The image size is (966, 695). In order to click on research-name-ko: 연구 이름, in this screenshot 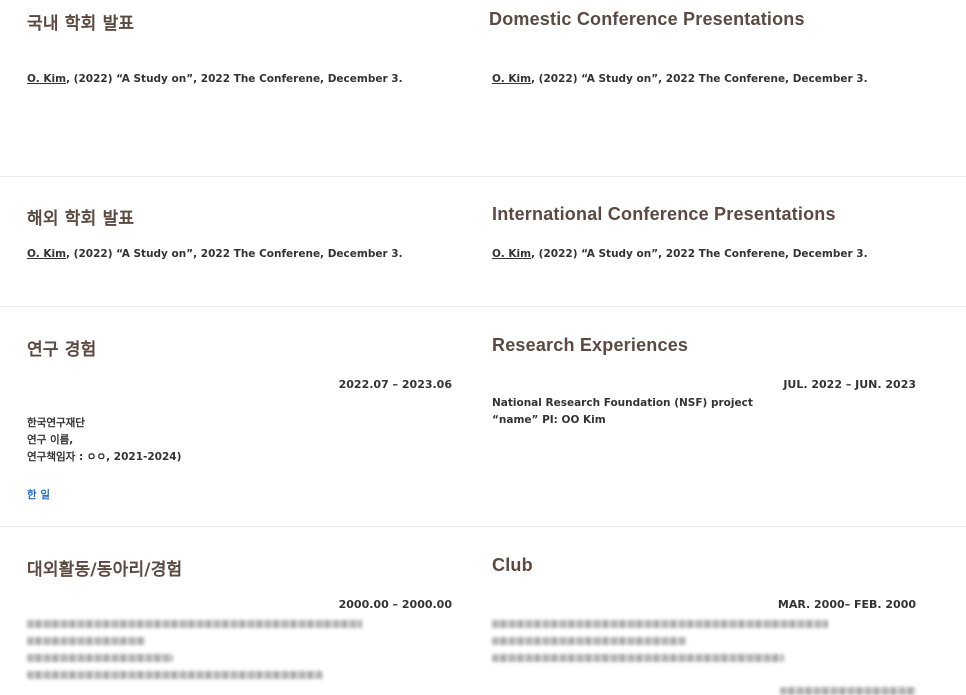, I will do `click(50, 440)`.